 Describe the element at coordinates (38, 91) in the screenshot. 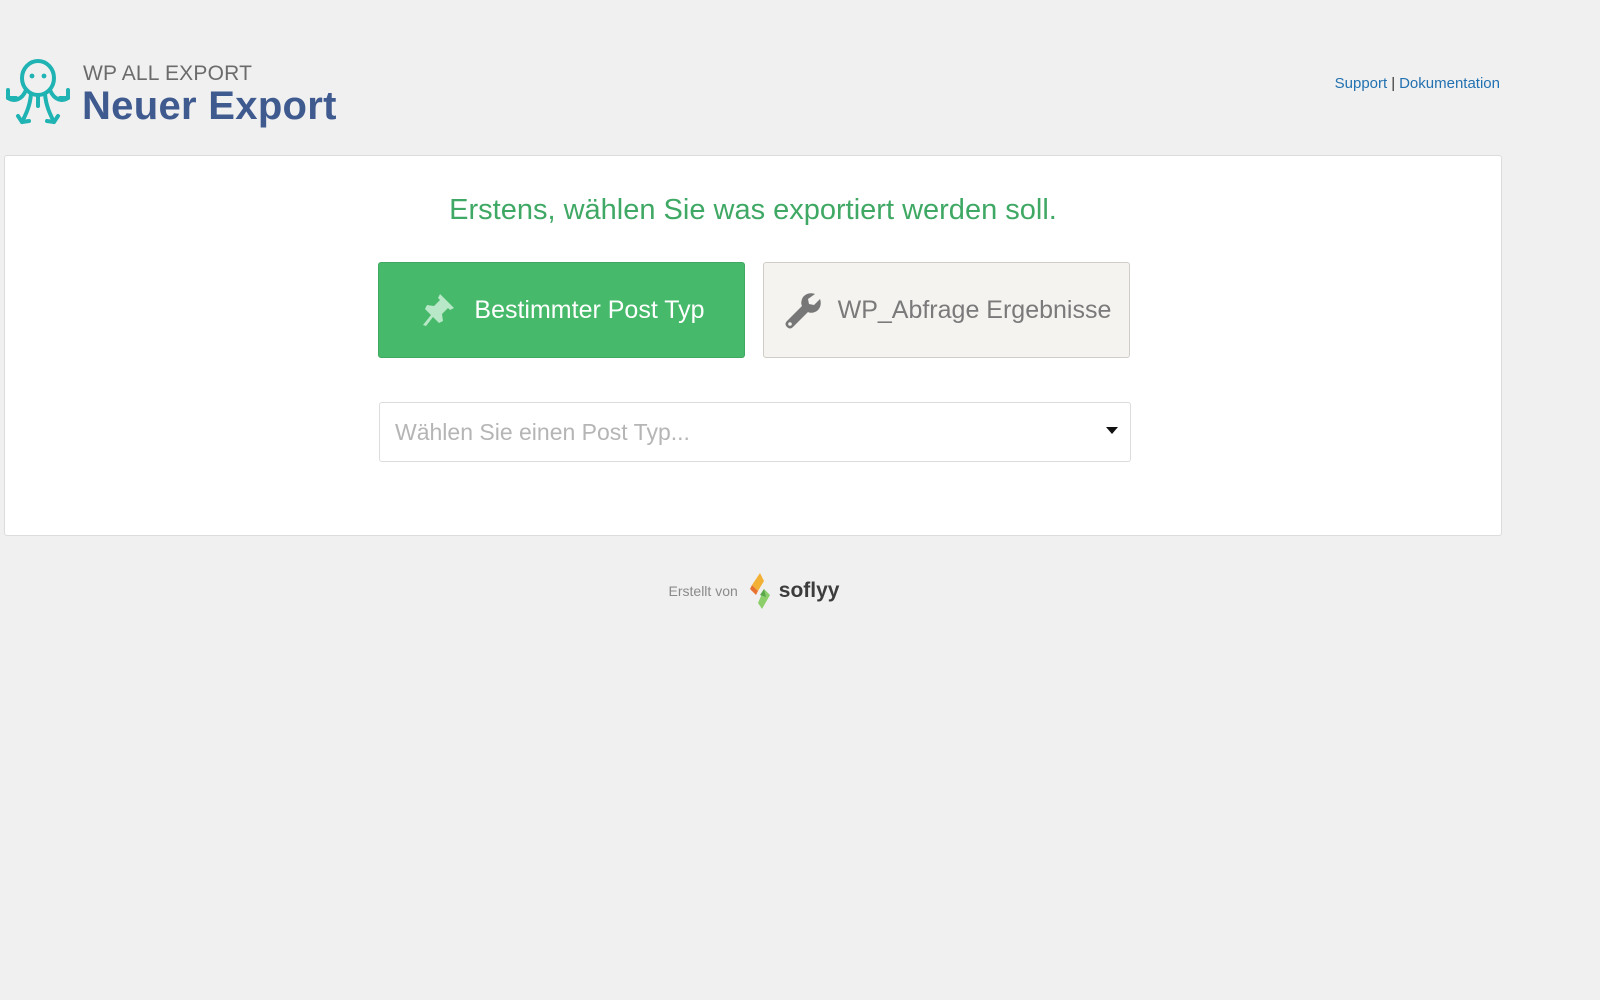

I see `octopus-logo-icon` at that location.